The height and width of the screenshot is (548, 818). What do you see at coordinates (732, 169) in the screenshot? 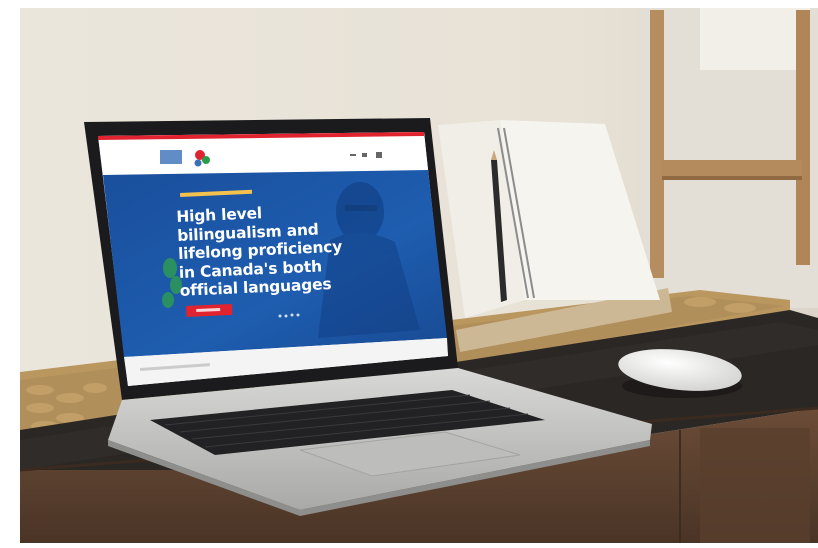
I see `ladder-rung` at bounding box center [732, 169].